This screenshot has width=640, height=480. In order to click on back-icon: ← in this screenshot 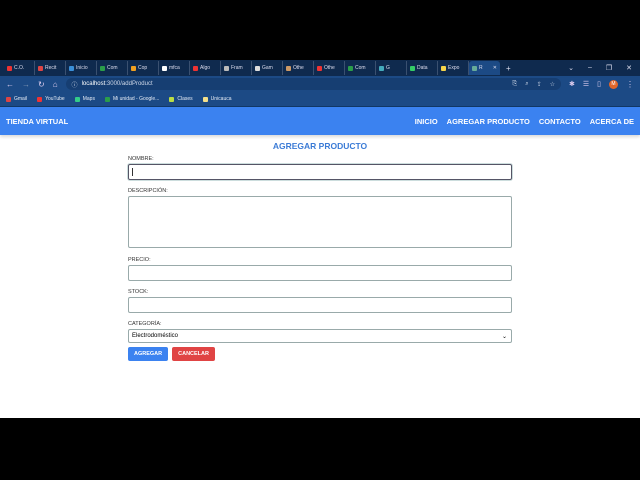, I will do `click(10, 84)`.